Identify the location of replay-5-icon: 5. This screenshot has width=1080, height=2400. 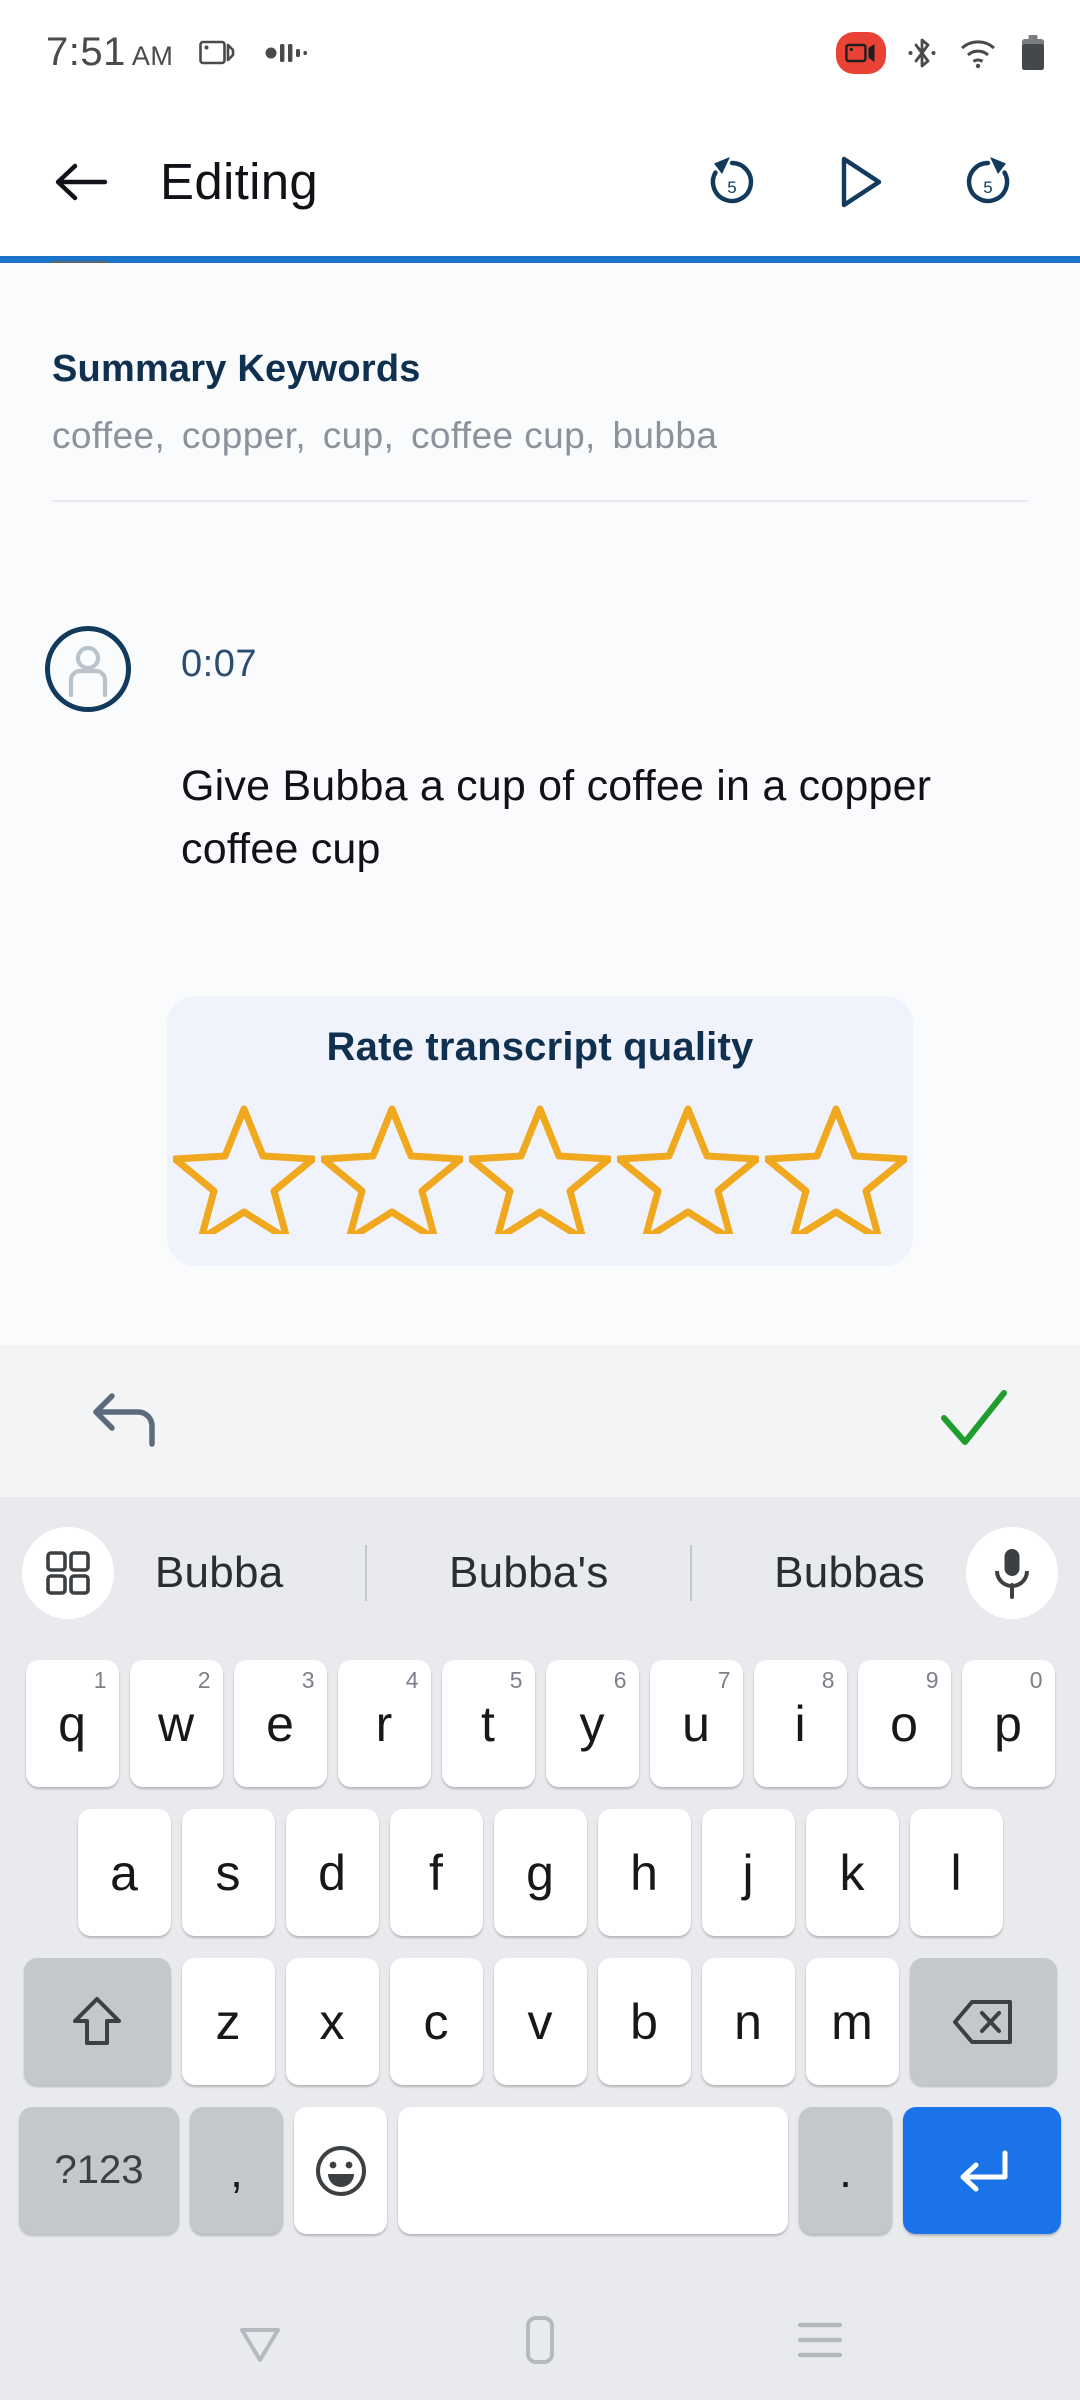
(732, 179).